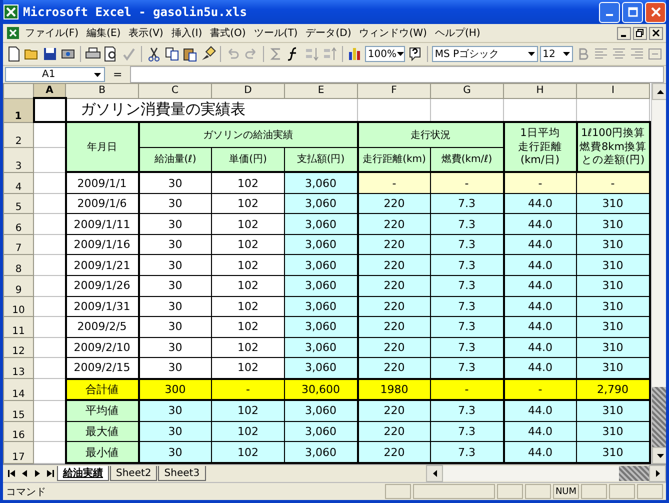 The image size is (669, 503). I want to click on paste-icon, so click(190, 54).